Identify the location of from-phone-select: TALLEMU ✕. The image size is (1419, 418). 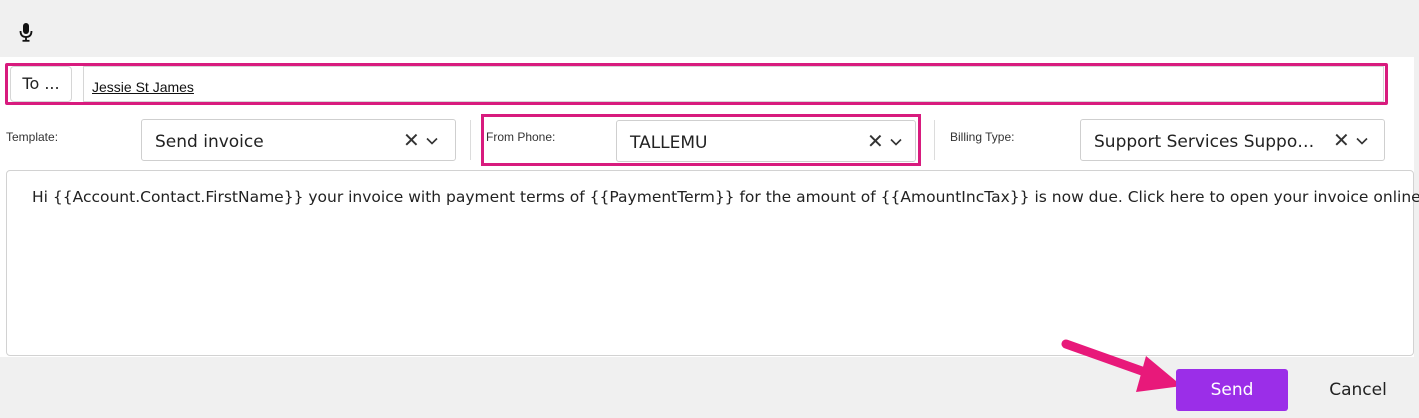
(766, 141).